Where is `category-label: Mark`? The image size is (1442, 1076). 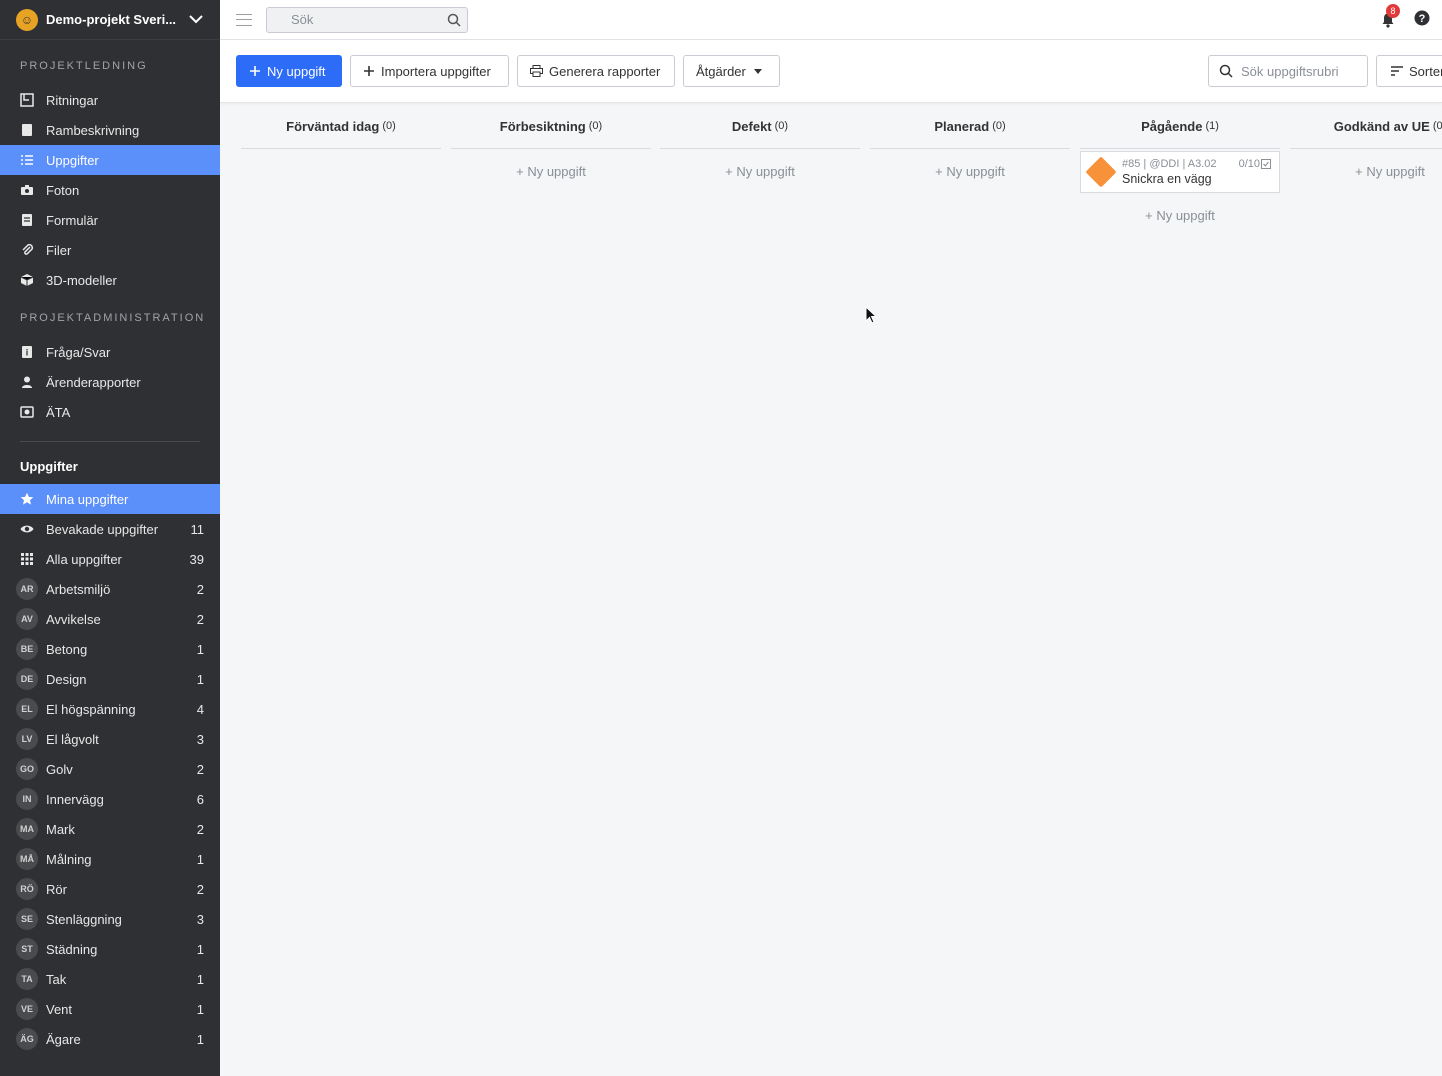
category-label: Mark is located at coordinates (60, 829).